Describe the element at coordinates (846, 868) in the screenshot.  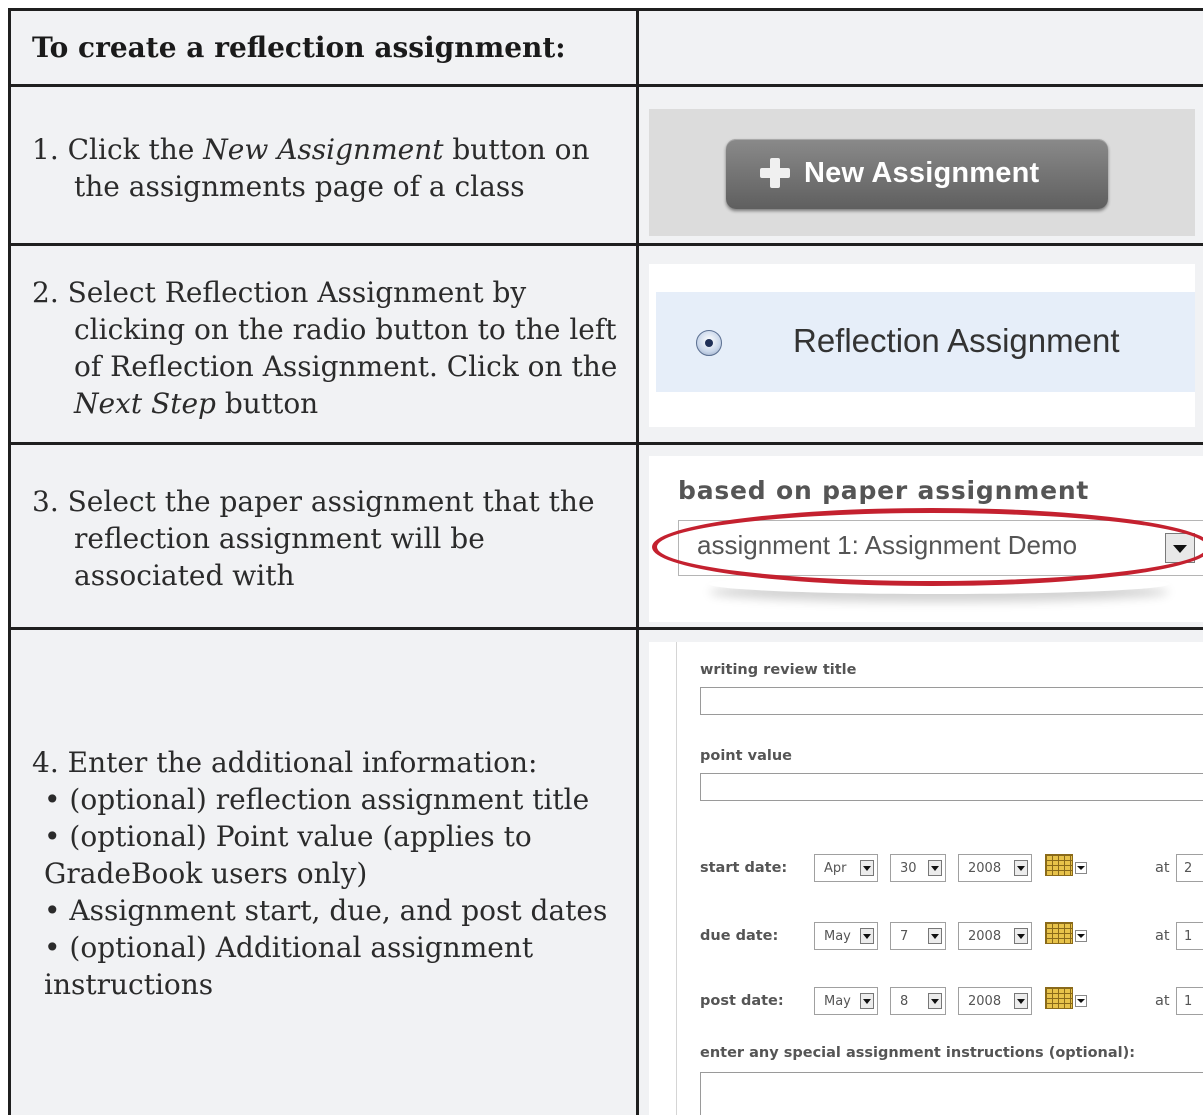
I see `month-select: Apr` at that location.